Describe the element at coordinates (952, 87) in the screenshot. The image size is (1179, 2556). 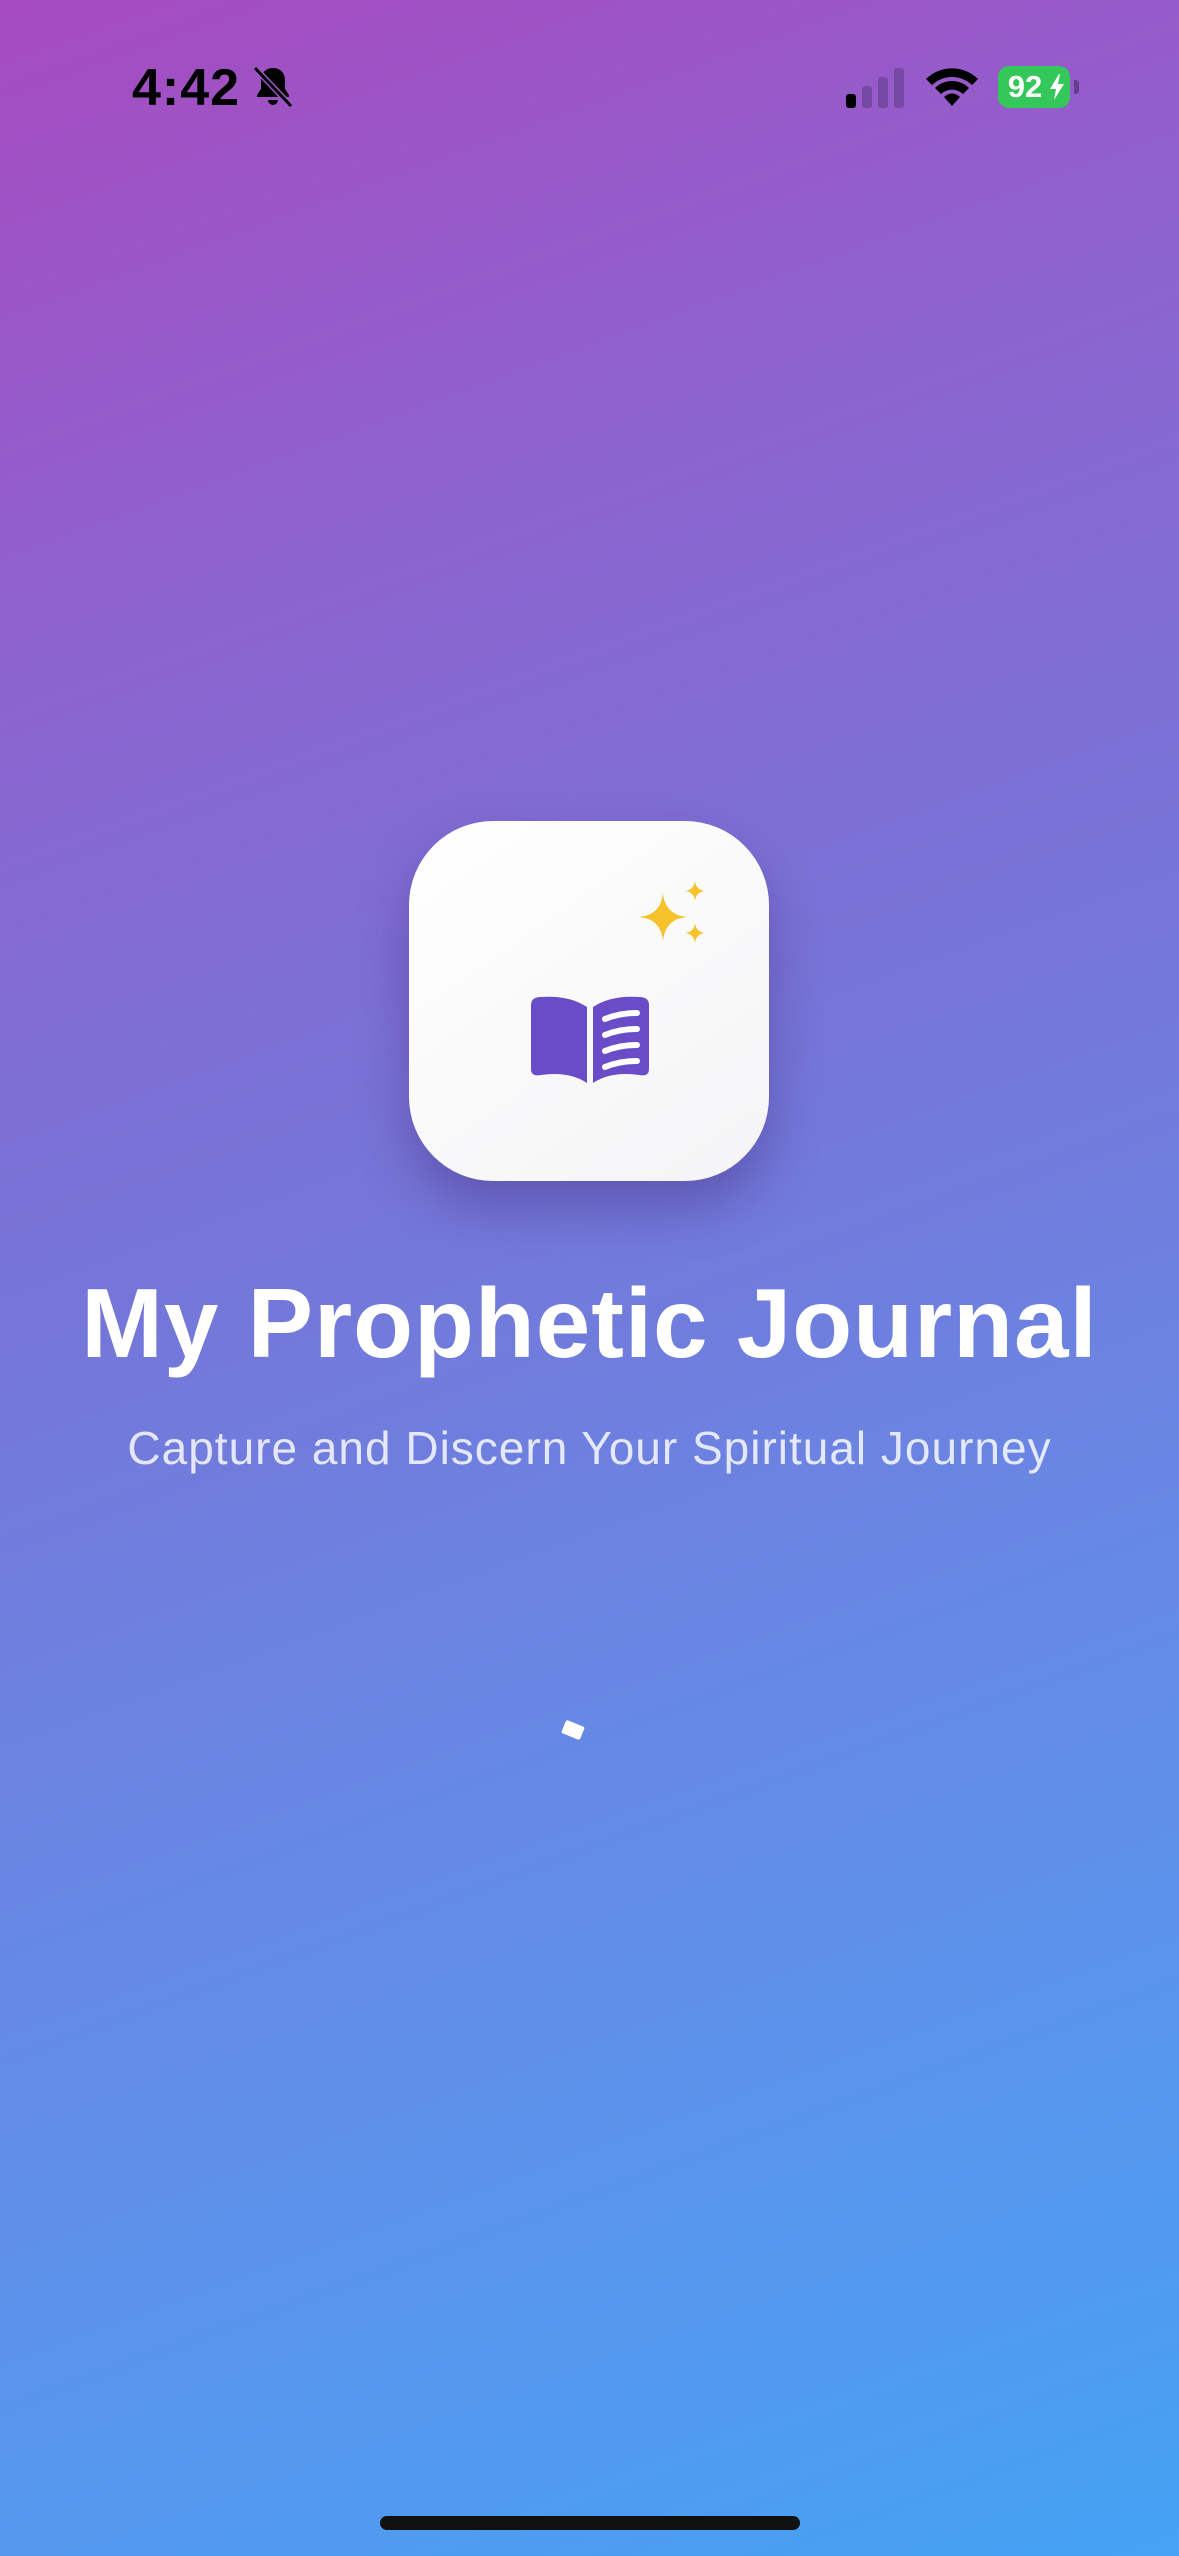
I see `wifi-icon` at that location.